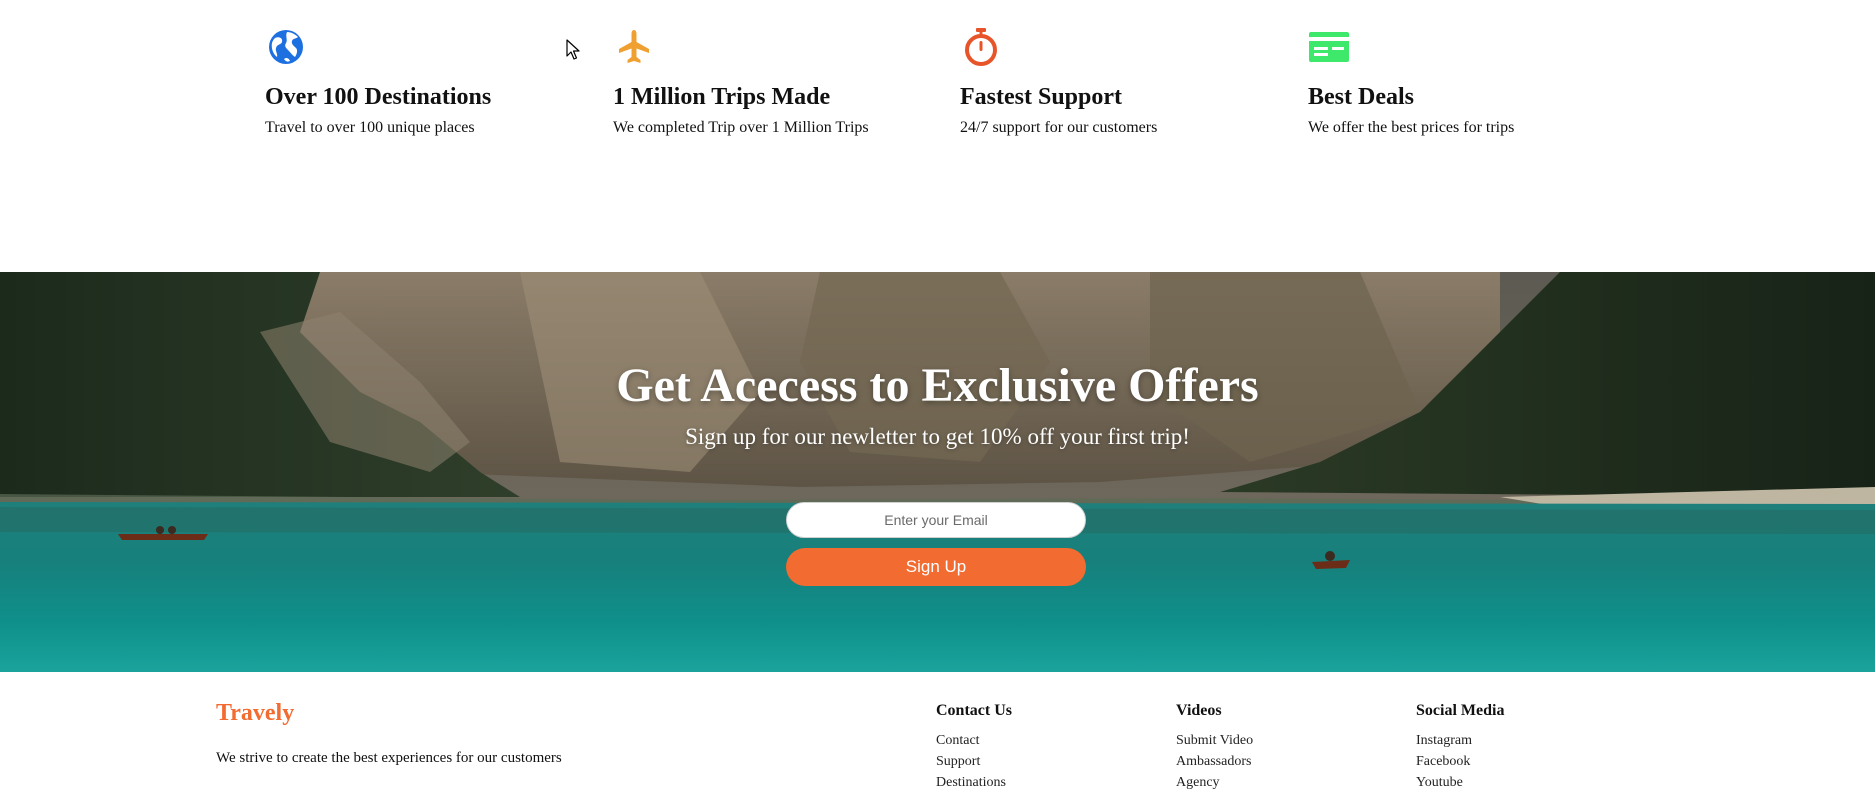 The image size is (1875, 795). I want to click on feature-title: Best Deals, so click(1361, 97).